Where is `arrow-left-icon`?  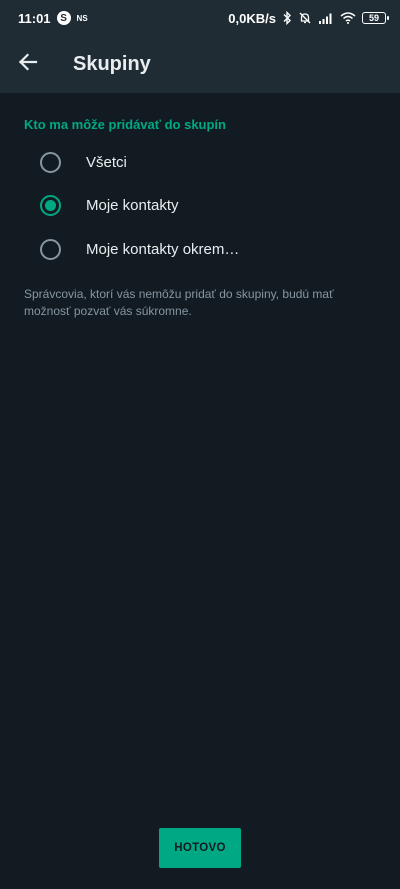 arrow-left-icon is located at coordinates (28, 64).